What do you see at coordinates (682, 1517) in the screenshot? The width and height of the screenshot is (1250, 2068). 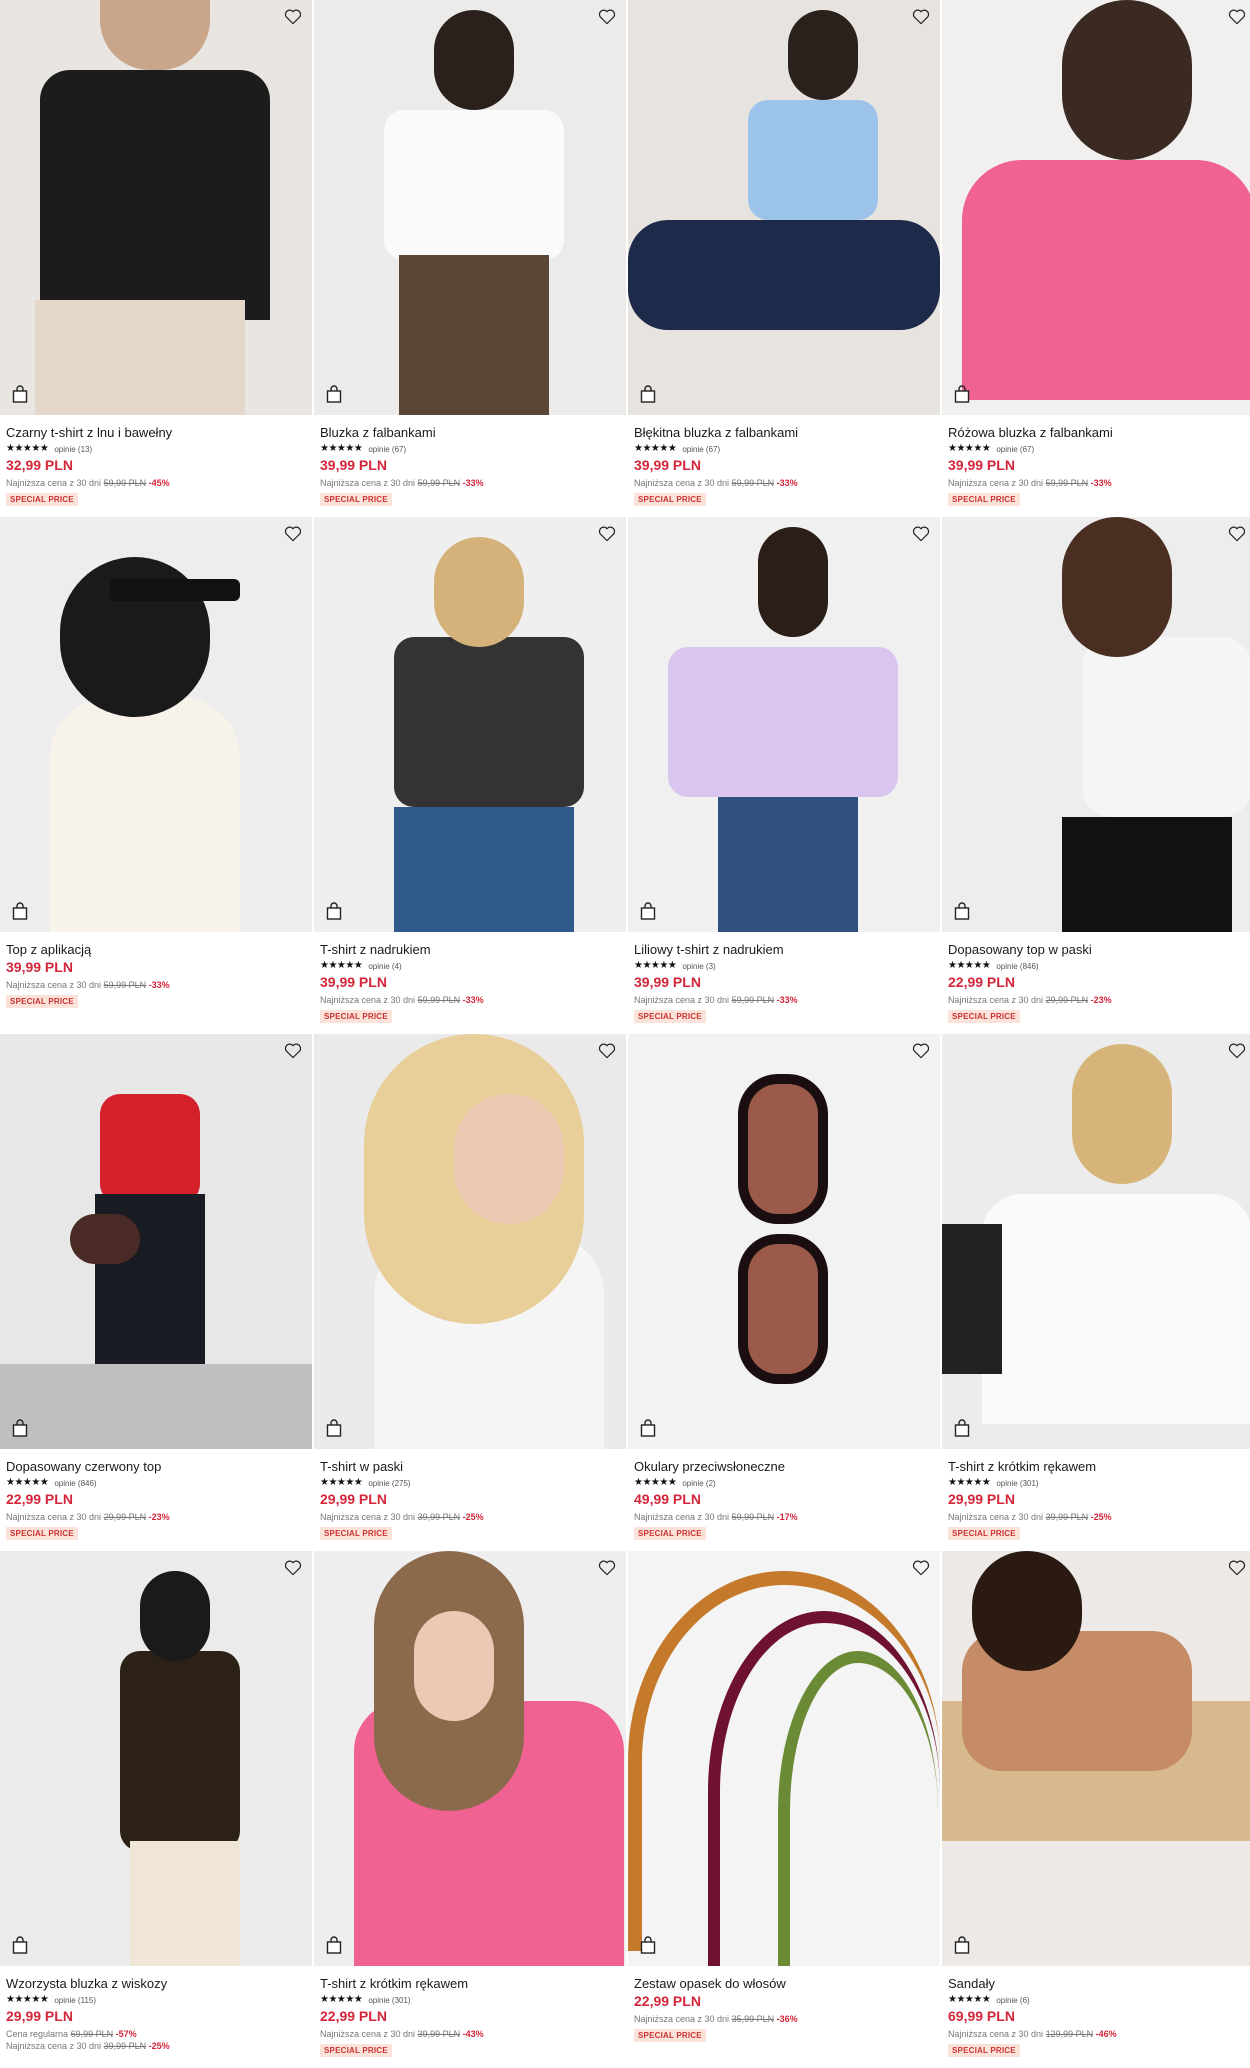 I see `price-history-label: Najniższa cena z 30 dni` at bounding box center [682, 1517].